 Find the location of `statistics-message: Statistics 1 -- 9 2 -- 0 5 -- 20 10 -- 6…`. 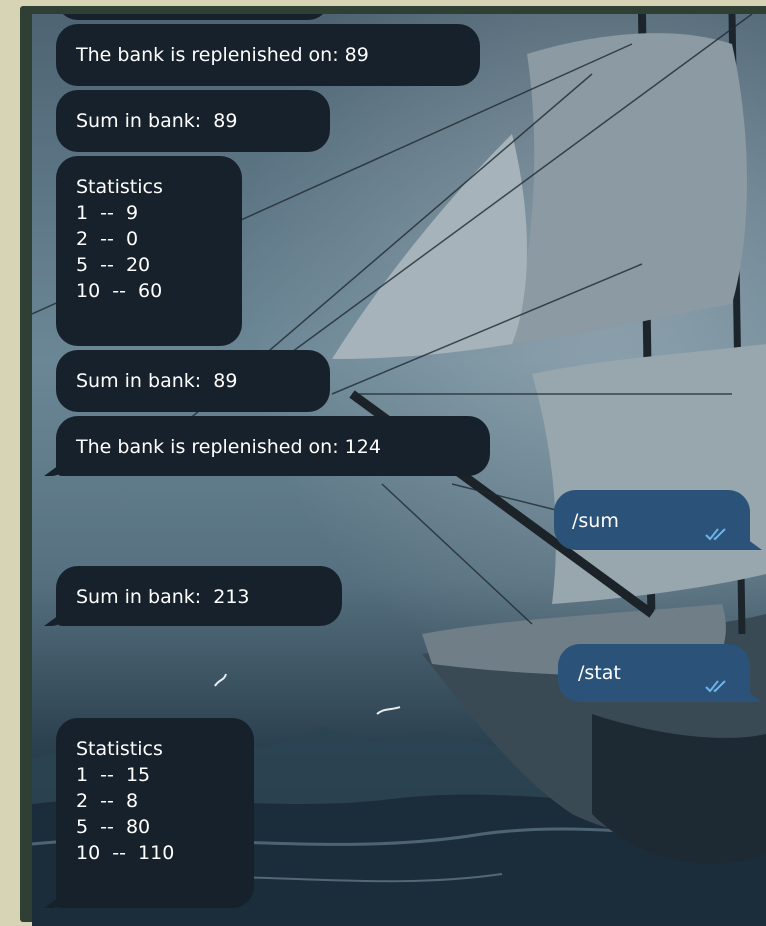

statistics-message: Statistics 1 -- 9 2 -- 0 5 -- 20 10 -- 6… is located at coordinates (149, 251).